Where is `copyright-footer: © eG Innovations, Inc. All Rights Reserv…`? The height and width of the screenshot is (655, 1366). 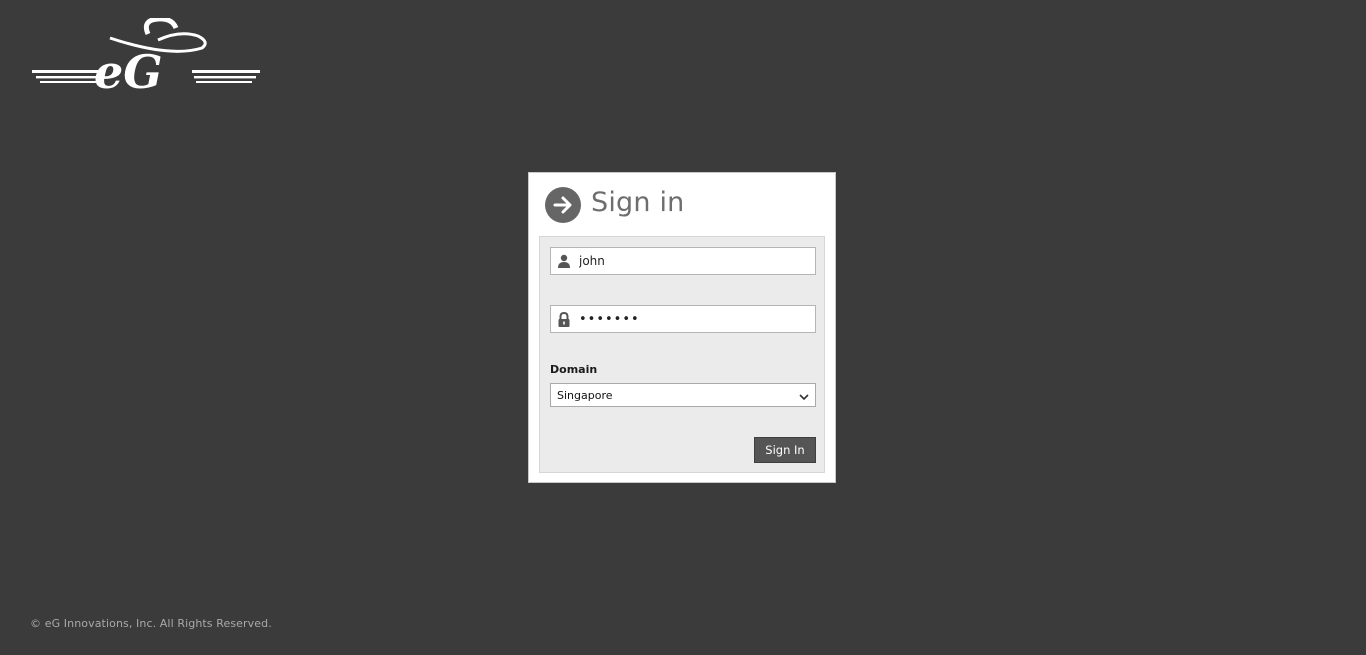 copyright-footer: © eG Innovations, Inc. All Rights Reserv… is located at coordinates (151, 623).